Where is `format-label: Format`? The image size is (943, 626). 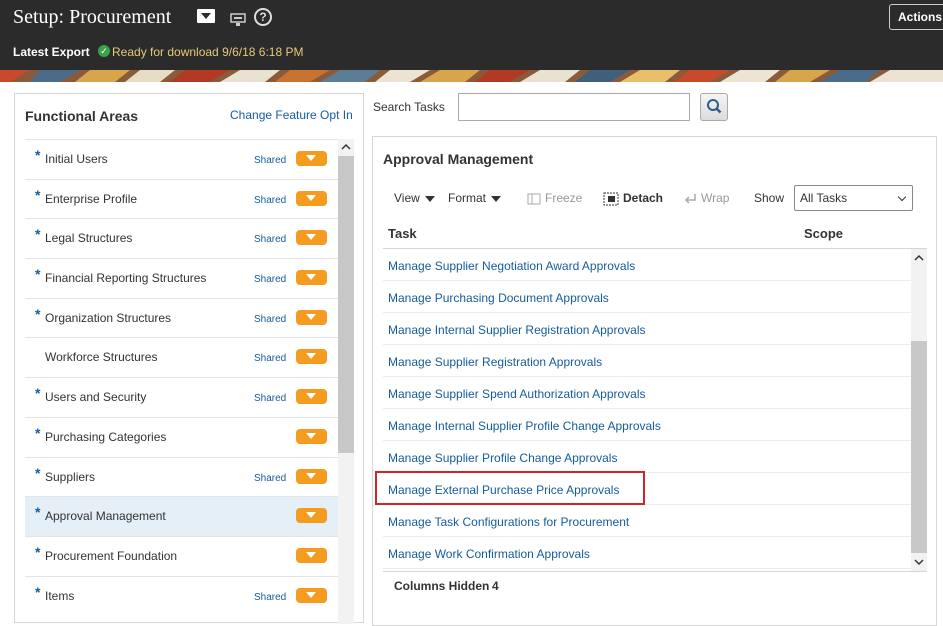
format-label: Format is located at coordinates (467, 198).